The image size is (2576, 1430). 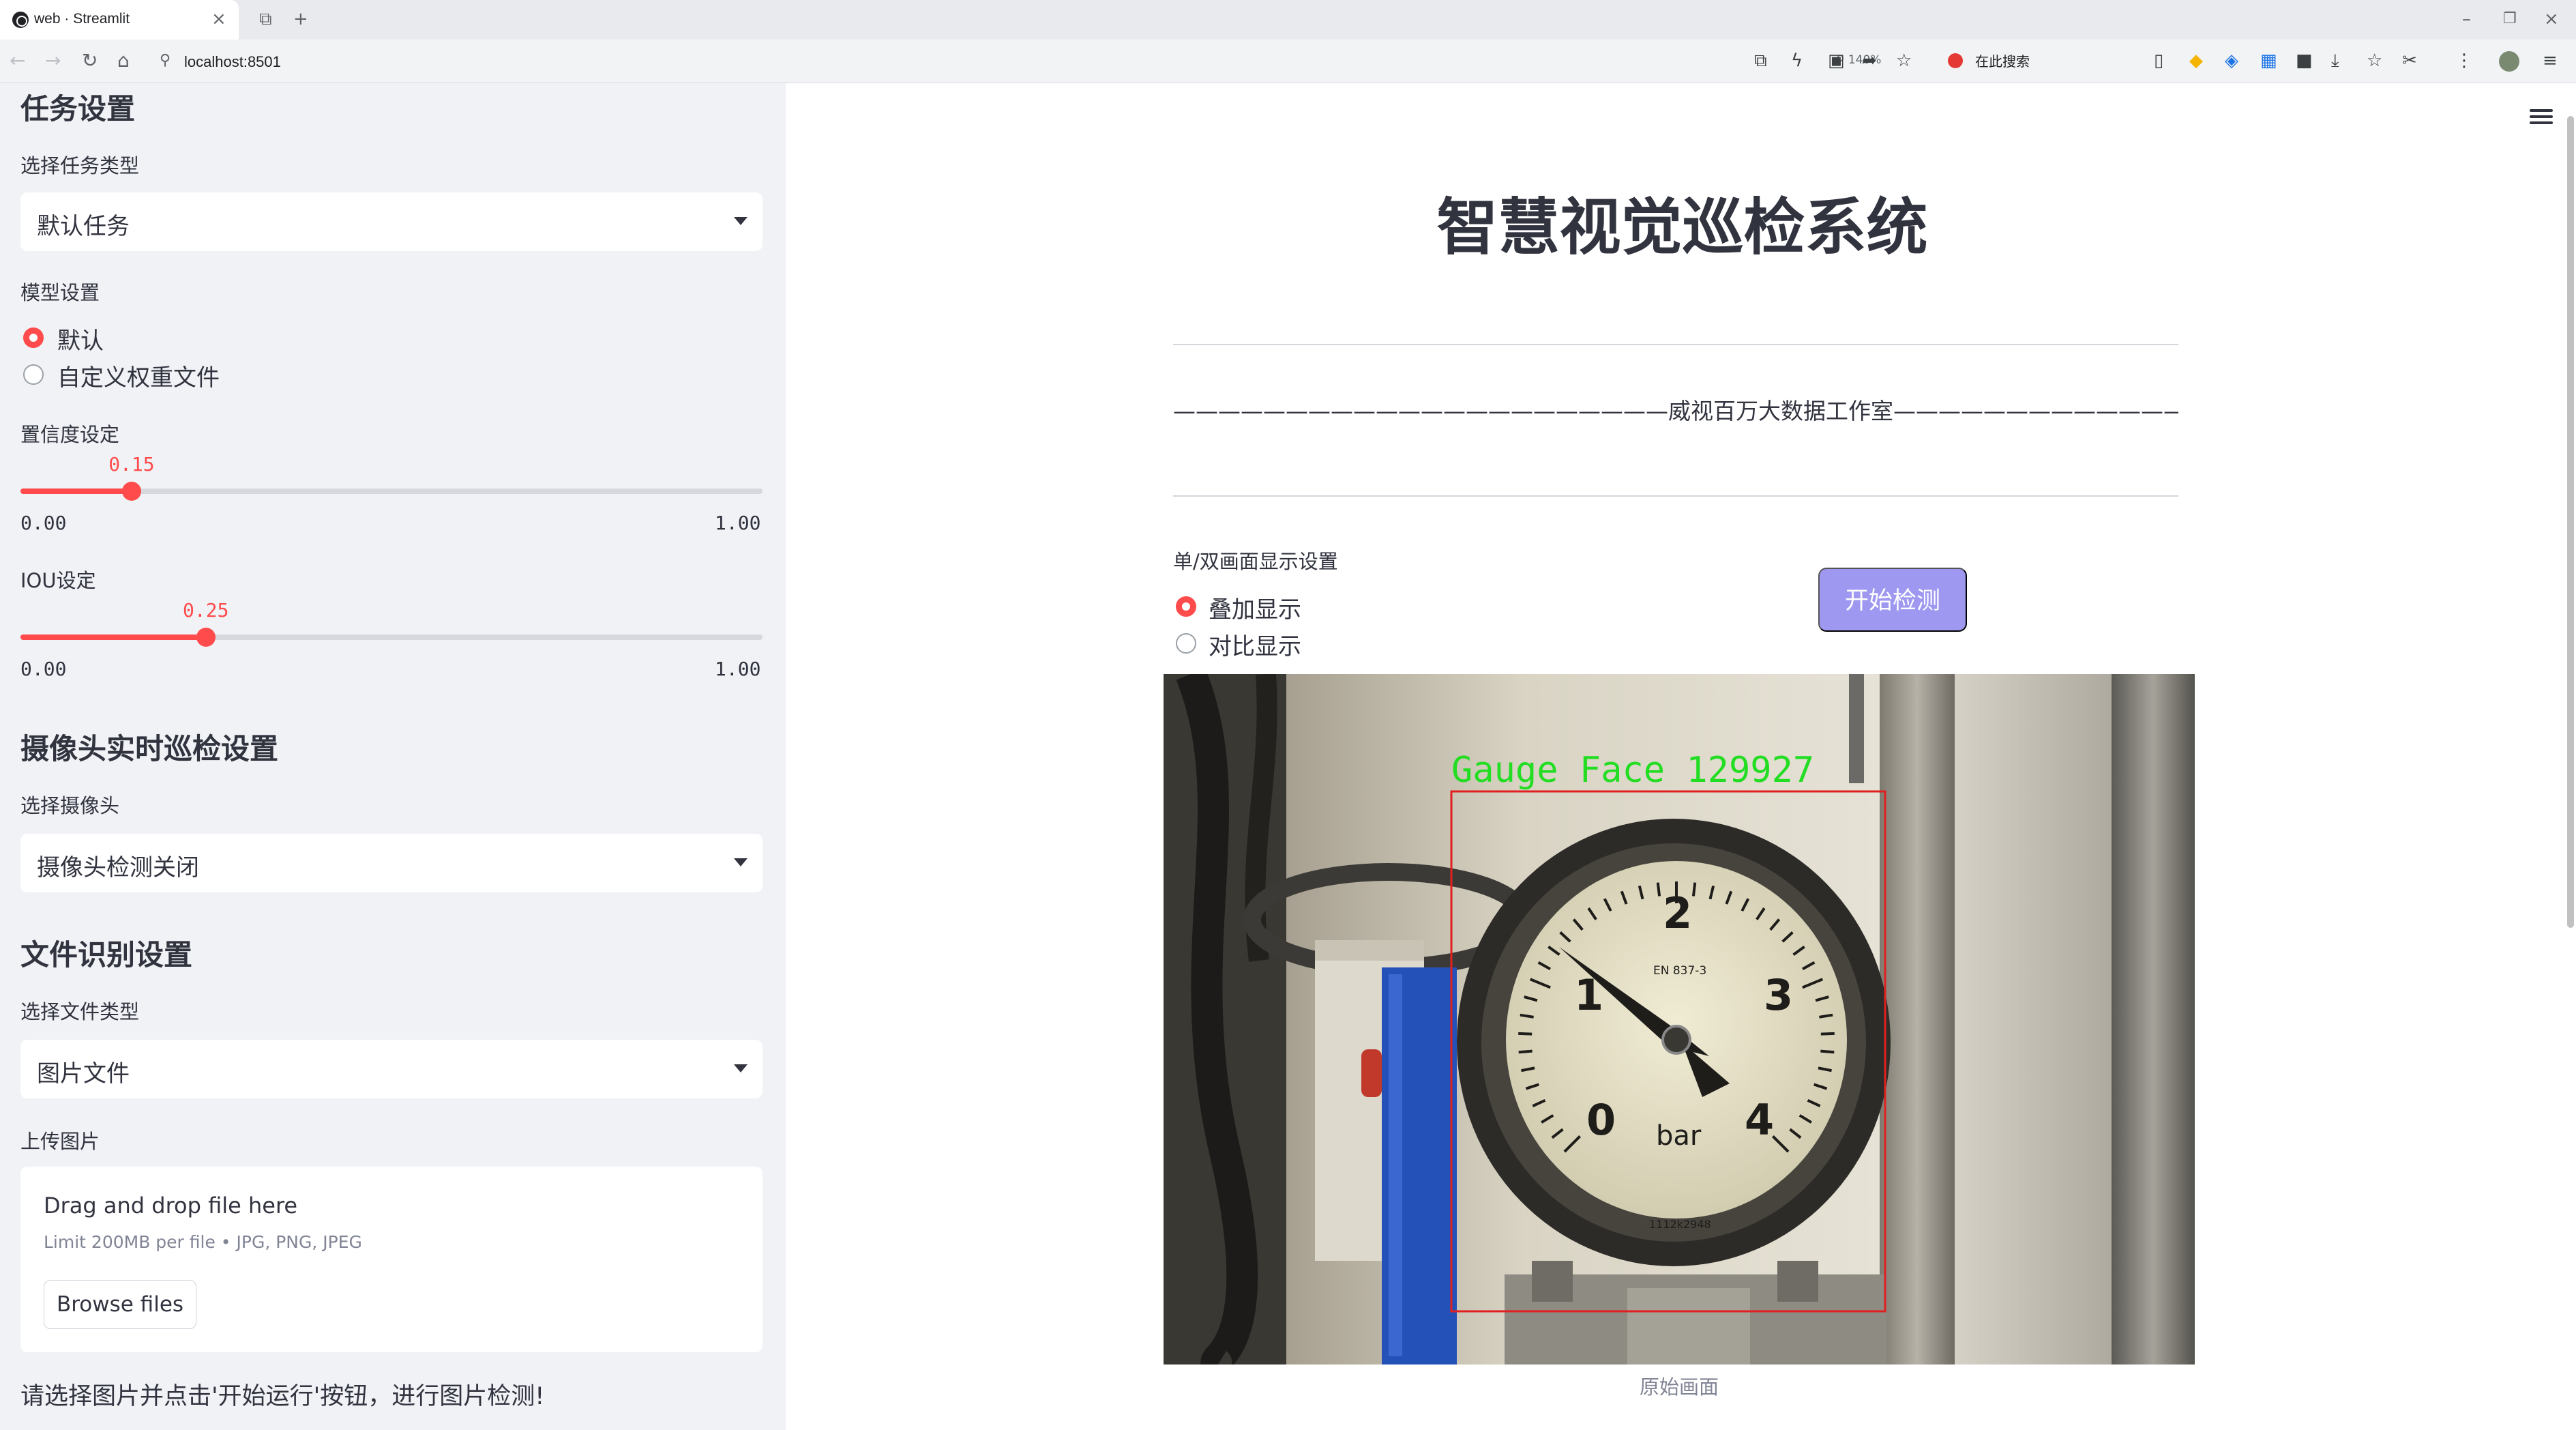 I want to click on forward-icon: →, so click(x=53, y=60).